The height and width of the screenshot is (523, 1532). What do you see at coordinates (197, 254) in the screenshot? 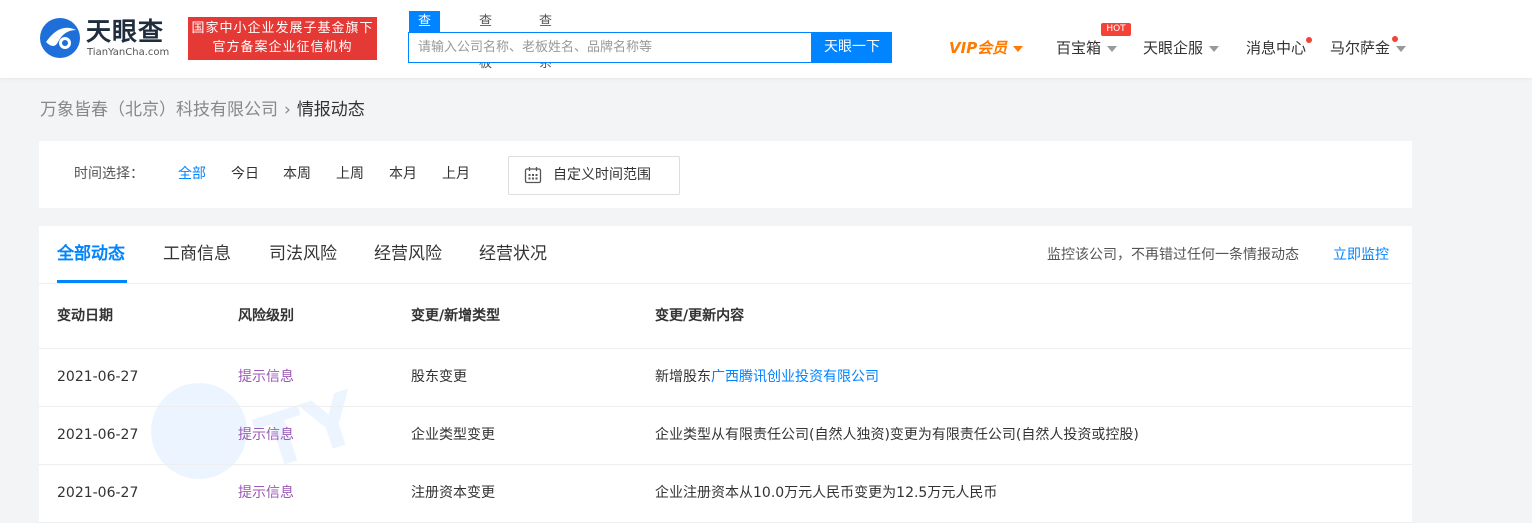
I see `tab-business-info: 工商信息` at bounding box center [197, 254].